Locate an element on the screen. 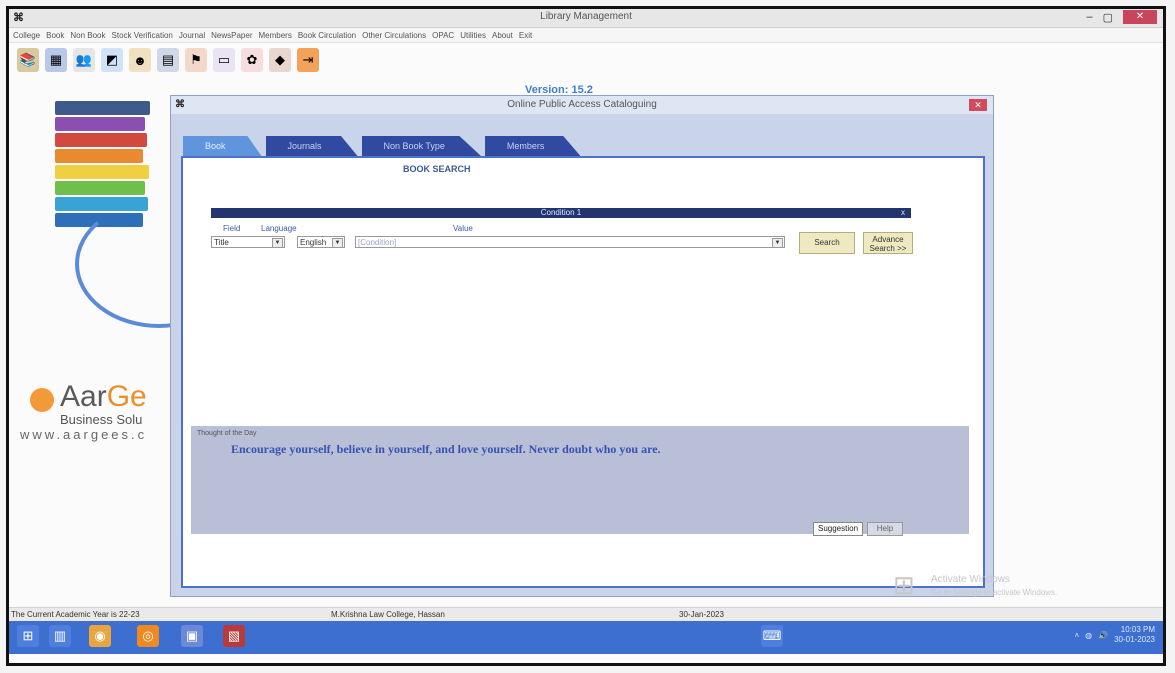 The image size is (1175, 673). volume-icon: 🔊 is located at coordinates (1103, 635).